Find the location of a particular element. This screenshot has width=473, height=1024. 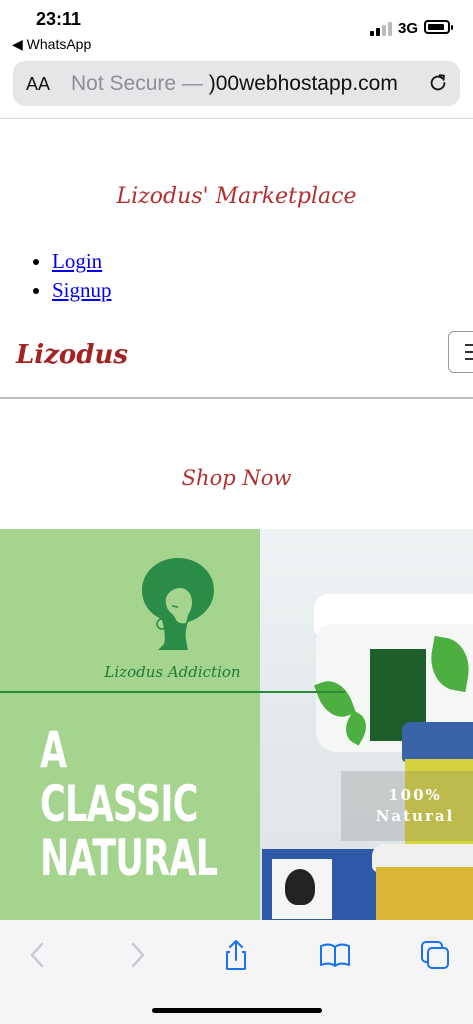

network-type: 3G is located at coordinates (408, 28).